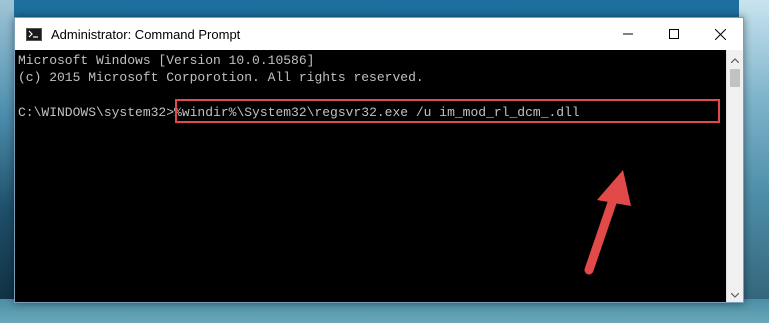 The width and height of the screenshot is (769, 323). I want to click on maximize-icon, so click(674, 34).